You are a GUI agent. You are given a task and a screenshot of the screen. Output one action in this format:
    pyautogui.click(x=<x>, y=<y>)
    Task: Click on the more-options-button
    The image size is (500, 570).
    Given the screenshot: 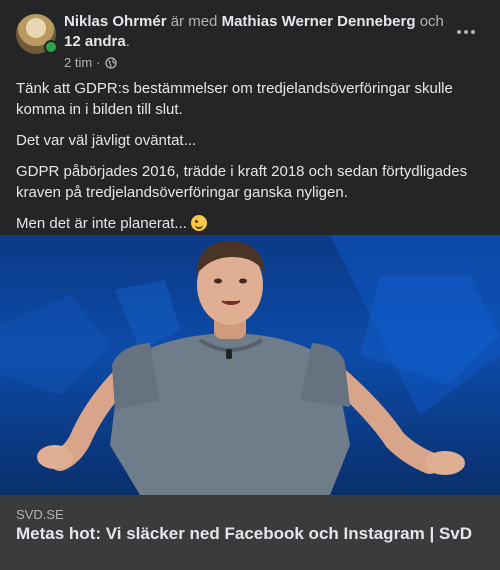 What is the action you would take?
    pyautogui.click(x=466, y=32)
    